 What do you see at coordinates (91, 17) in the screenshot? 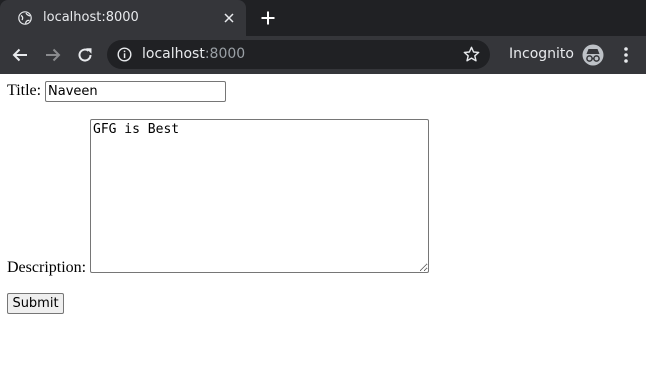
I see `tab-title: localhost:8000` at bounding box center [91, 17].